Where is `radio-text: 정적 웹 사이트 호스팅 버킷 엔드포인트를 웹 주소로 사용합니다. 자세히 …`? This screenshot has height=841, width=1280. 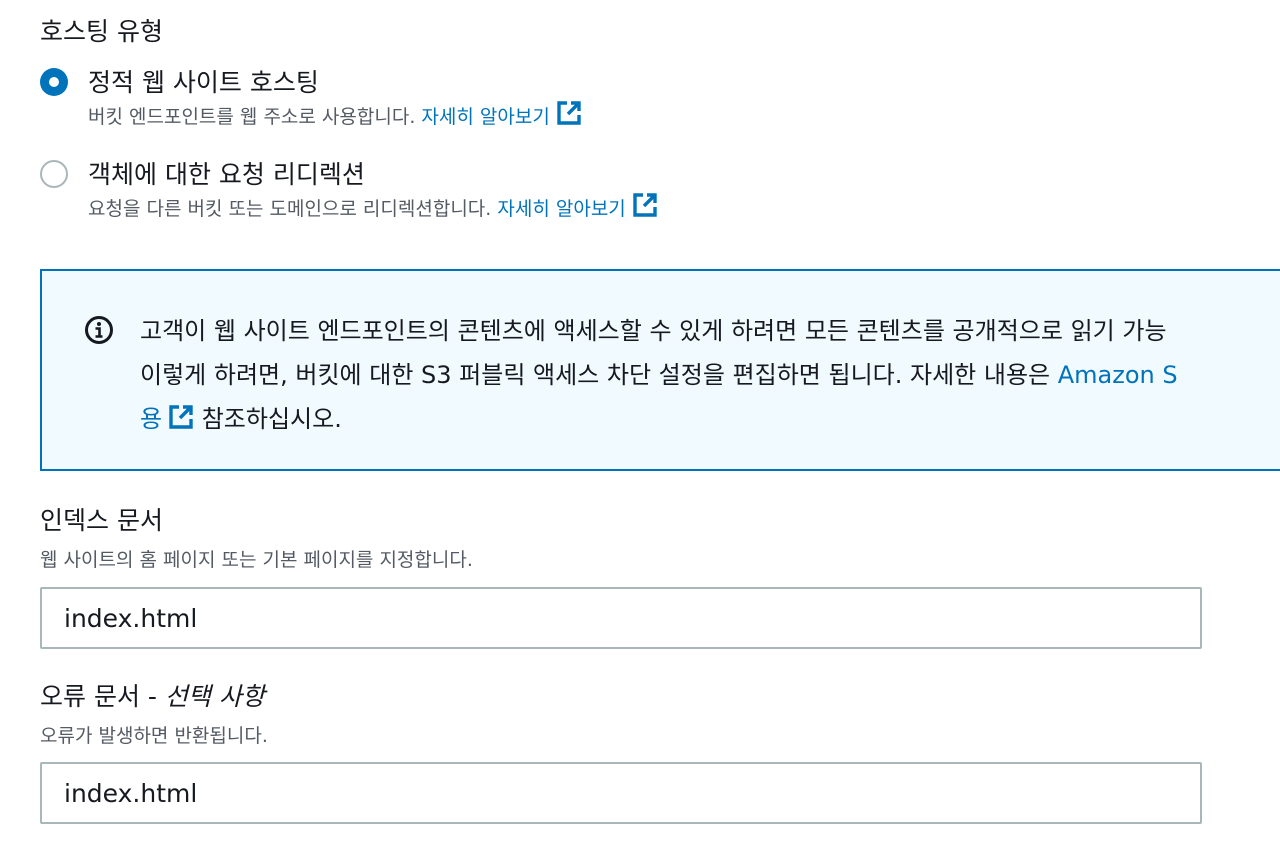 radio-text: 정적 웹 사이트 호스팅 버킷 엔드포인트를 웹 주소로 사용합니다. 자세히 … is located at coordinates (335, 98).